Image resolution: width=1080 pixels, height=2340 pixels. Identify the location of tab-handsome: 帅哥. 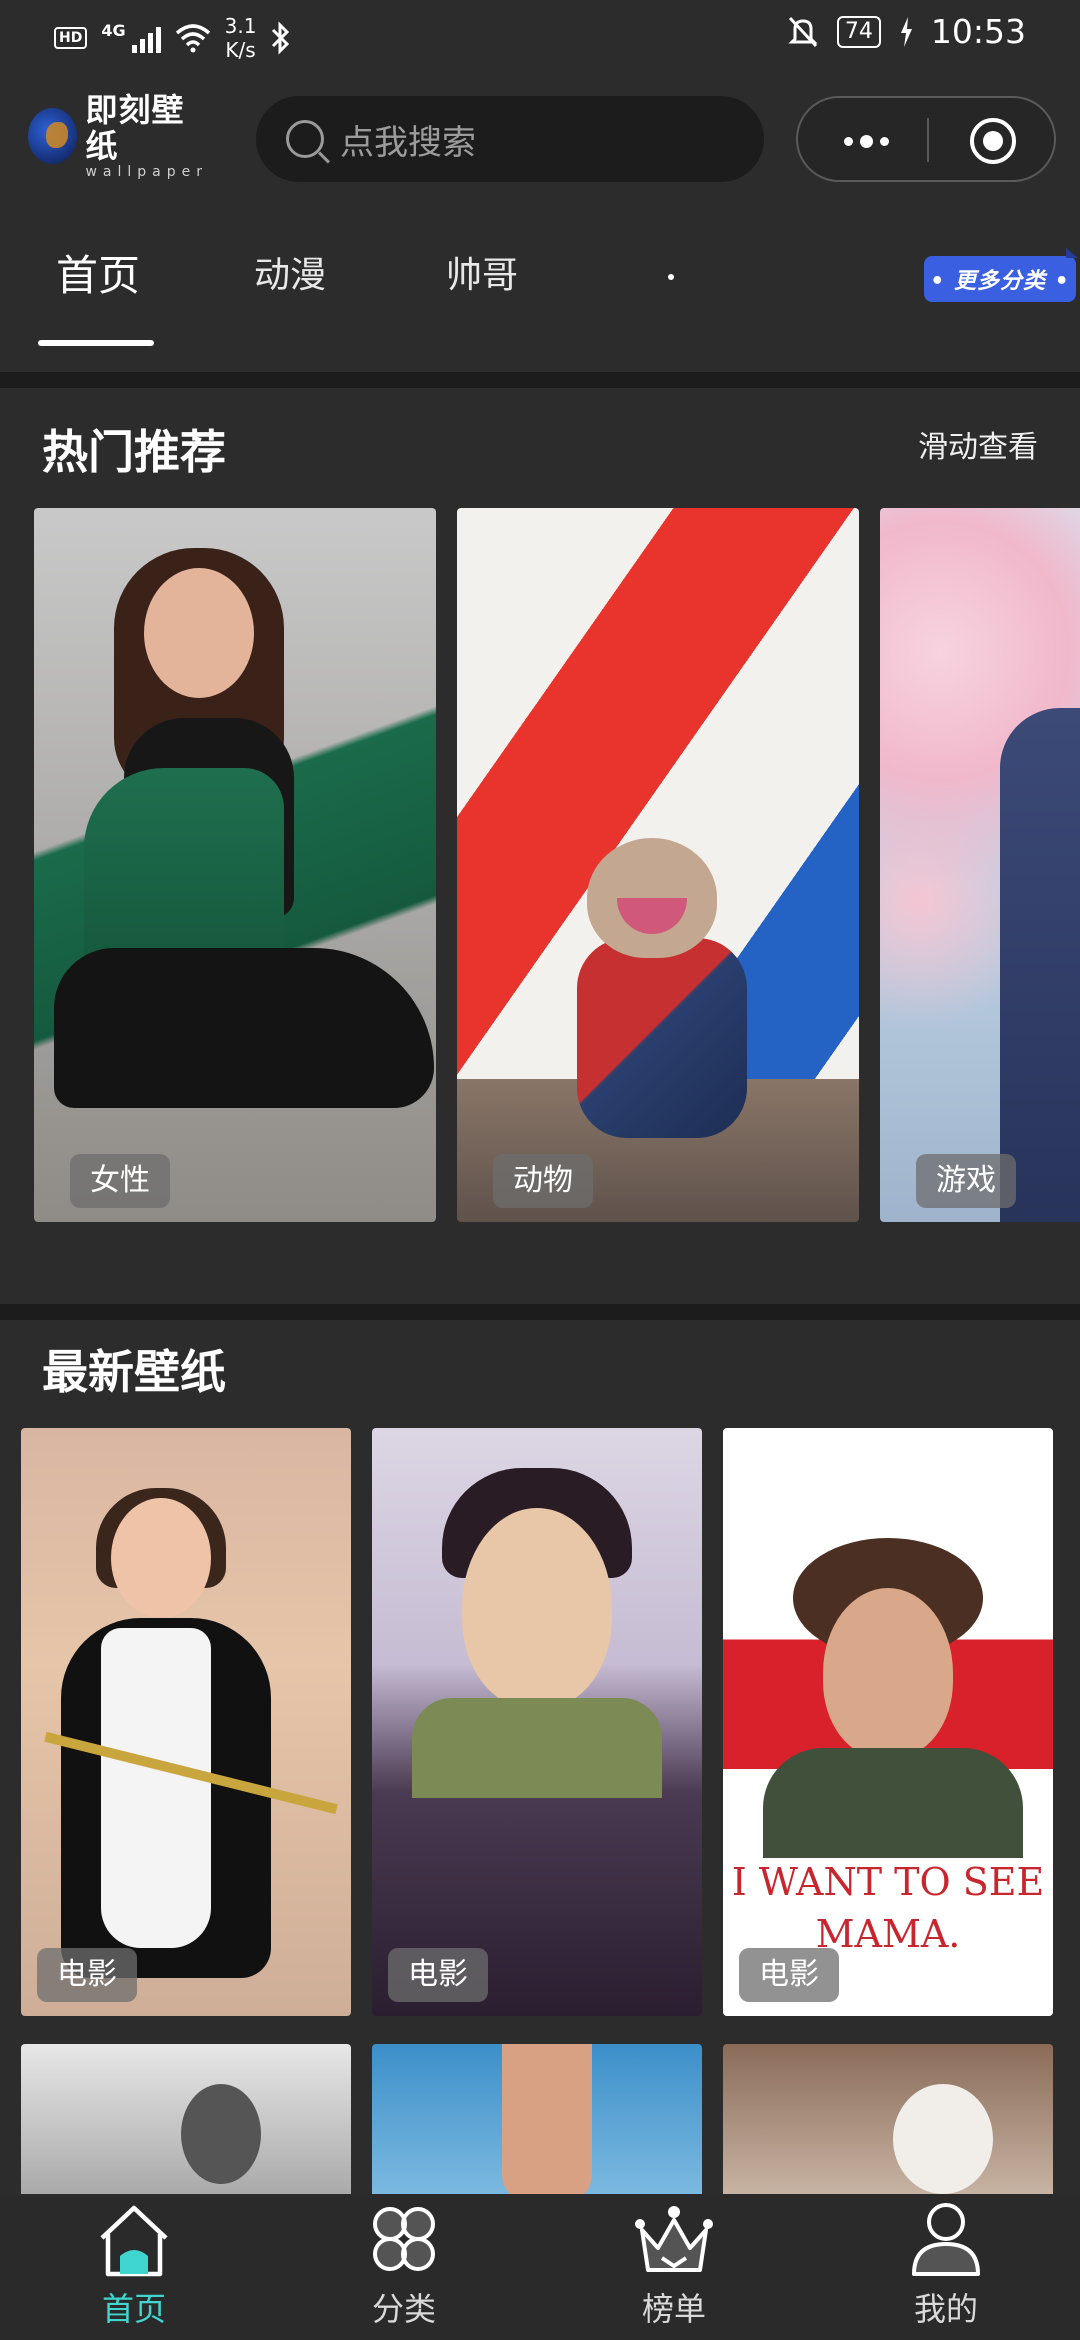
(482, 272).